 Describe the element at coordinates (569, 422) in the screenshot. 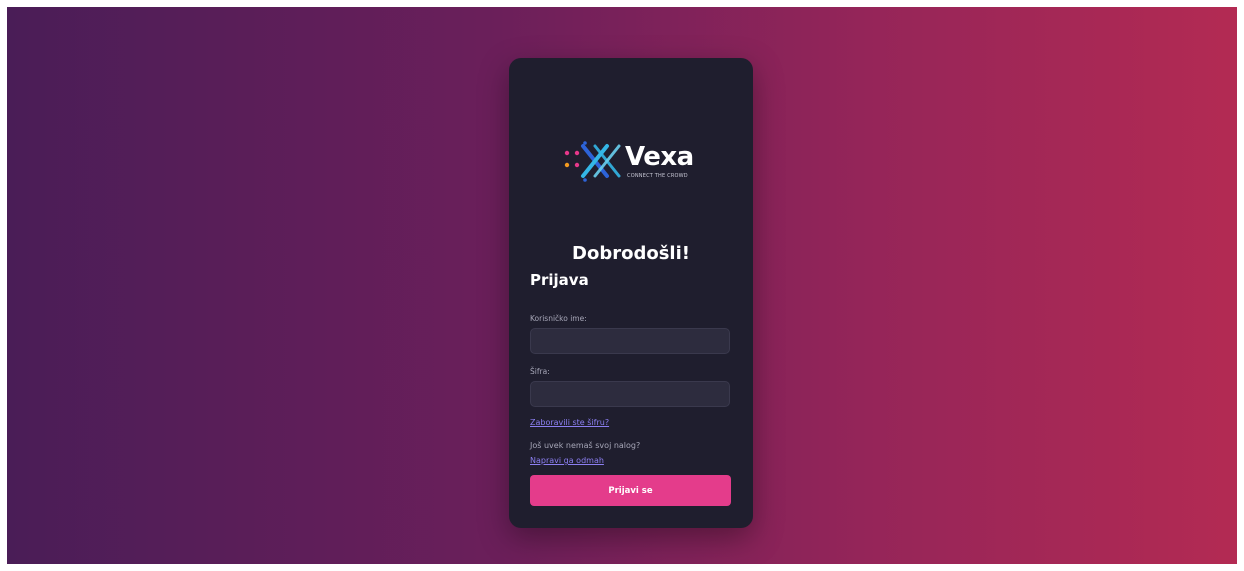

I see `forgot-password-link: Zaboravili ste šifru?` at that location.